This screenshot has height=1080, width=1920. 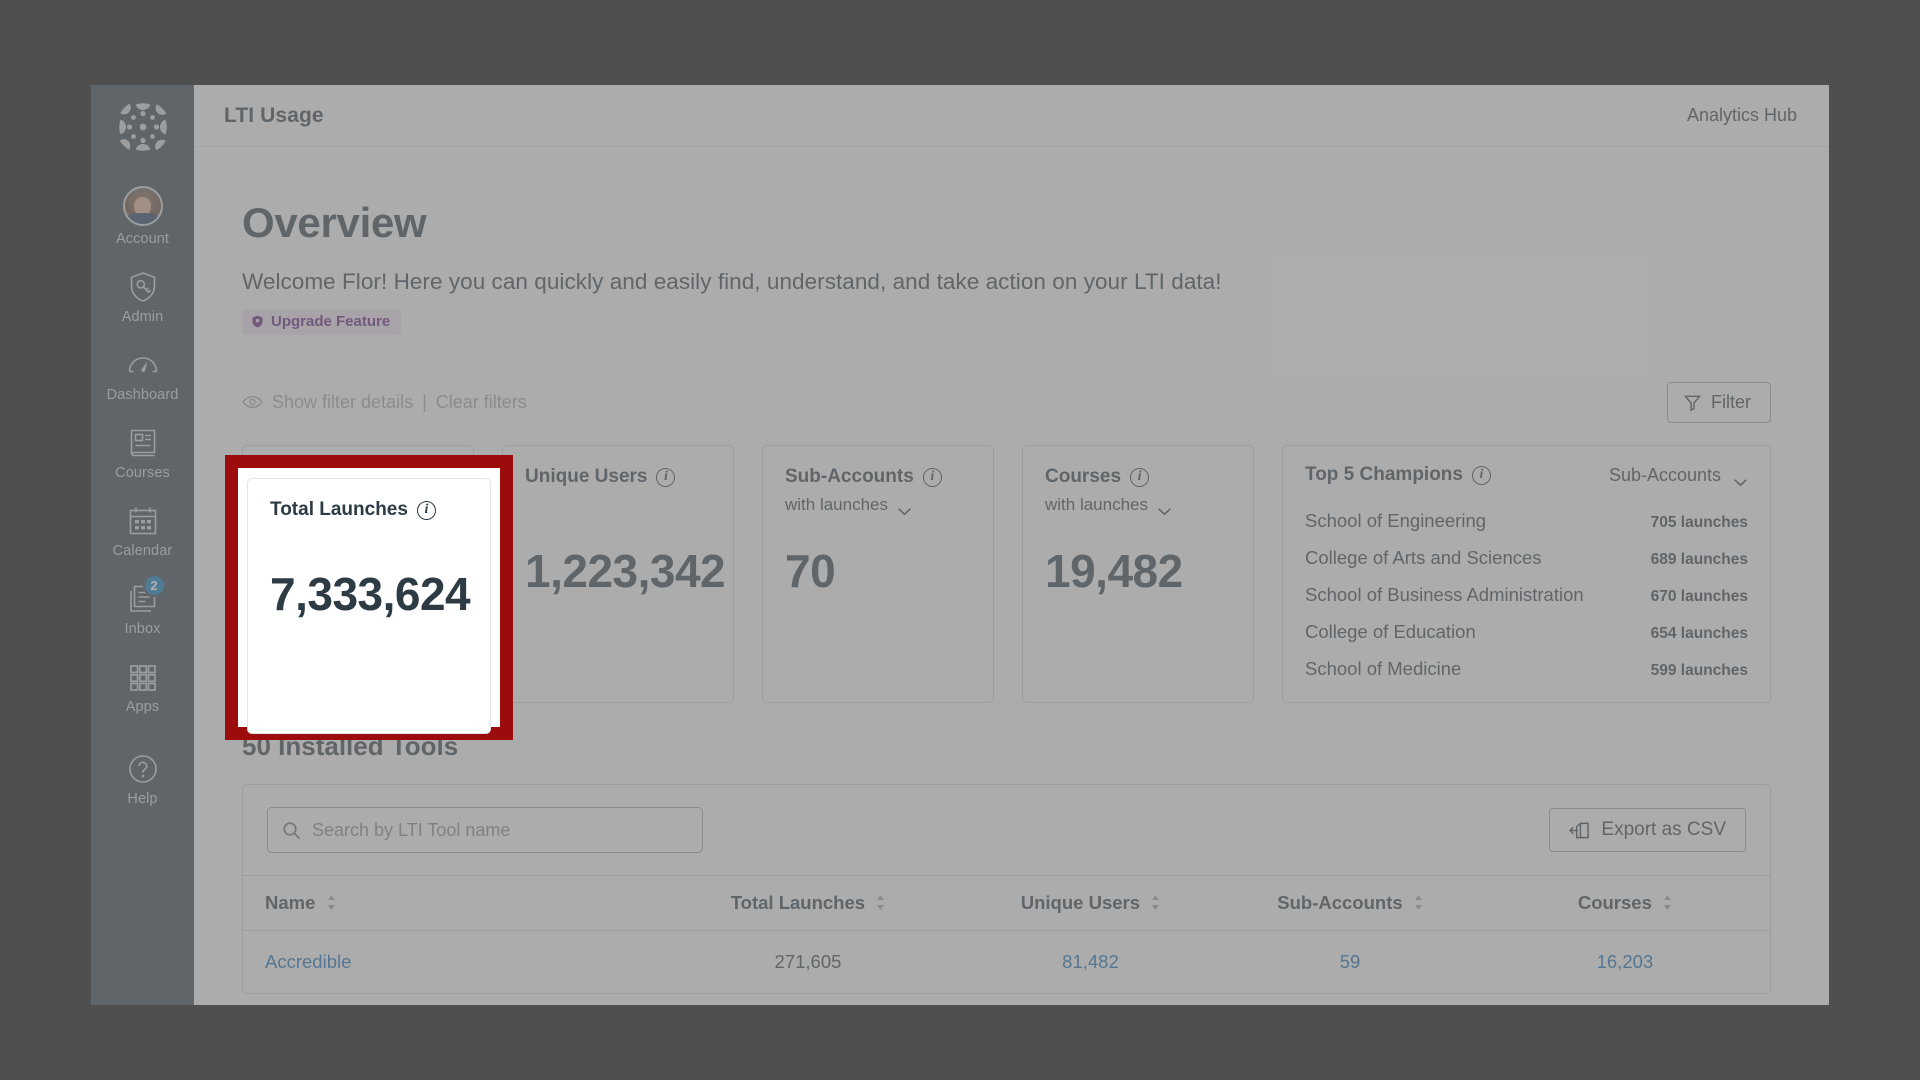 I want to click on filter-links: Show filter details | Clear filters, so click(x=384, y=402).